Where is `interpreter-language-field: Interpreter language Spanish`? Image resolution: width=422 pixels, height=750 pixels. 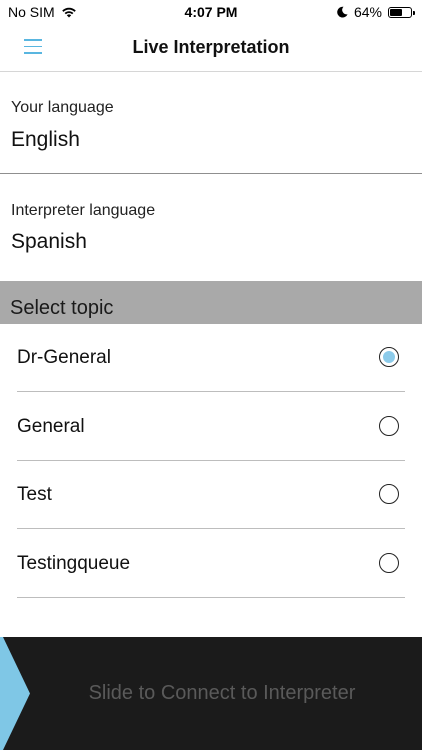 interpreter-language-field: Interpreter language Spanish is located at coordinates (211, 227).